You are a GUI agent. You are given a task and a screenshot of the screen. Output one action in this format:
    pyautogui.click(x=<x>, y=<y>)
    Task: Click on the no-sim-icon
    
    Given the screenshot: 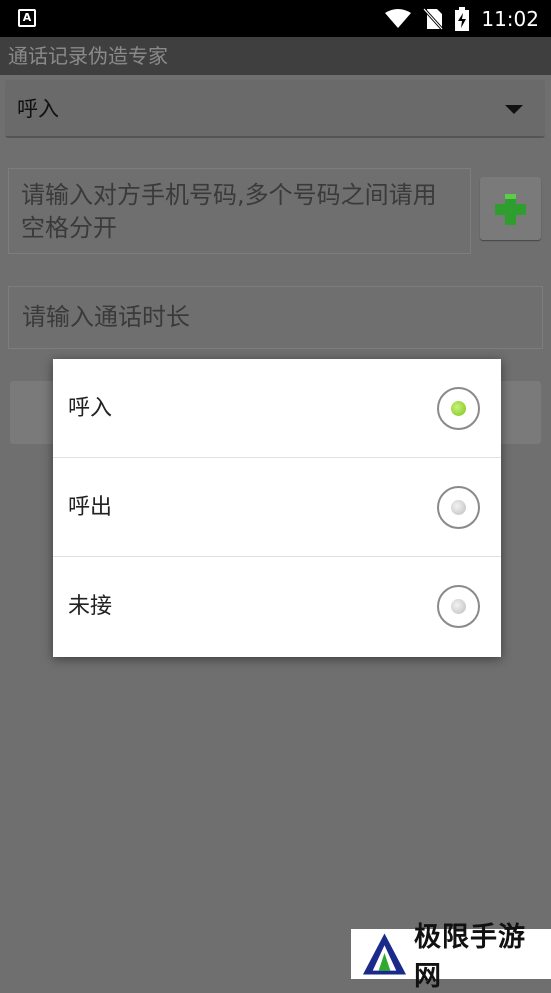 What is the action you would take?
    pyautogui.click(x=433, y=18)
    